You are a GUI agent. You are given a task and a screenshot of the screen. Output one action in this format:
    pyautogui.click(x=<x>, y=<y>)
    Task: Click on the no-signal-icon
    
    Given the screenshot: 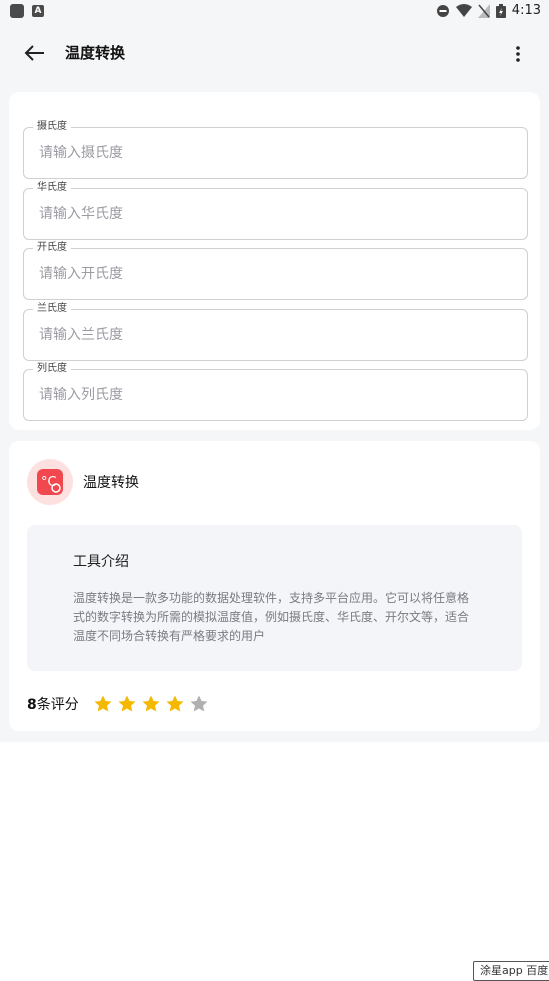 What is the action you would take?
    pyautogui.click(x=483, y=10)
    